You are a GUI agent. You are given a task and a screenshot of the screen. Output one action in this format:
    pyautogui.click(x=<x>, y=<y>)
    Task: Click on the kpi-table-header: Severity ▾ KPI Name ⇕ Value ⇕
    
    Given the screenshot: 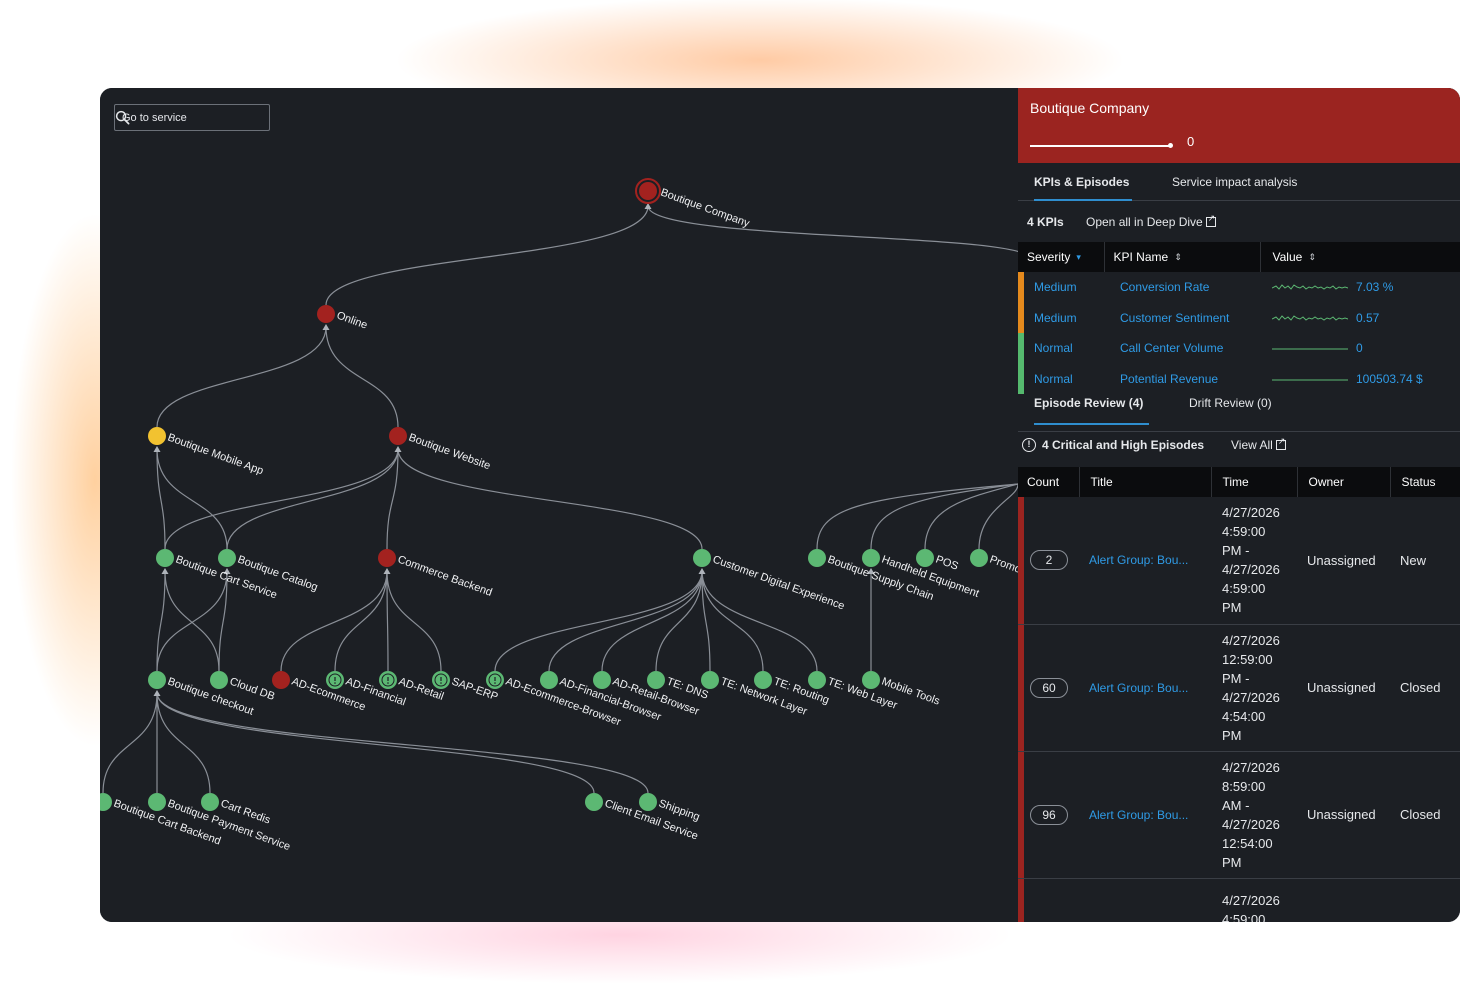 What is the action you would take?
    pyautogui.click(x=1239, y=257)
    